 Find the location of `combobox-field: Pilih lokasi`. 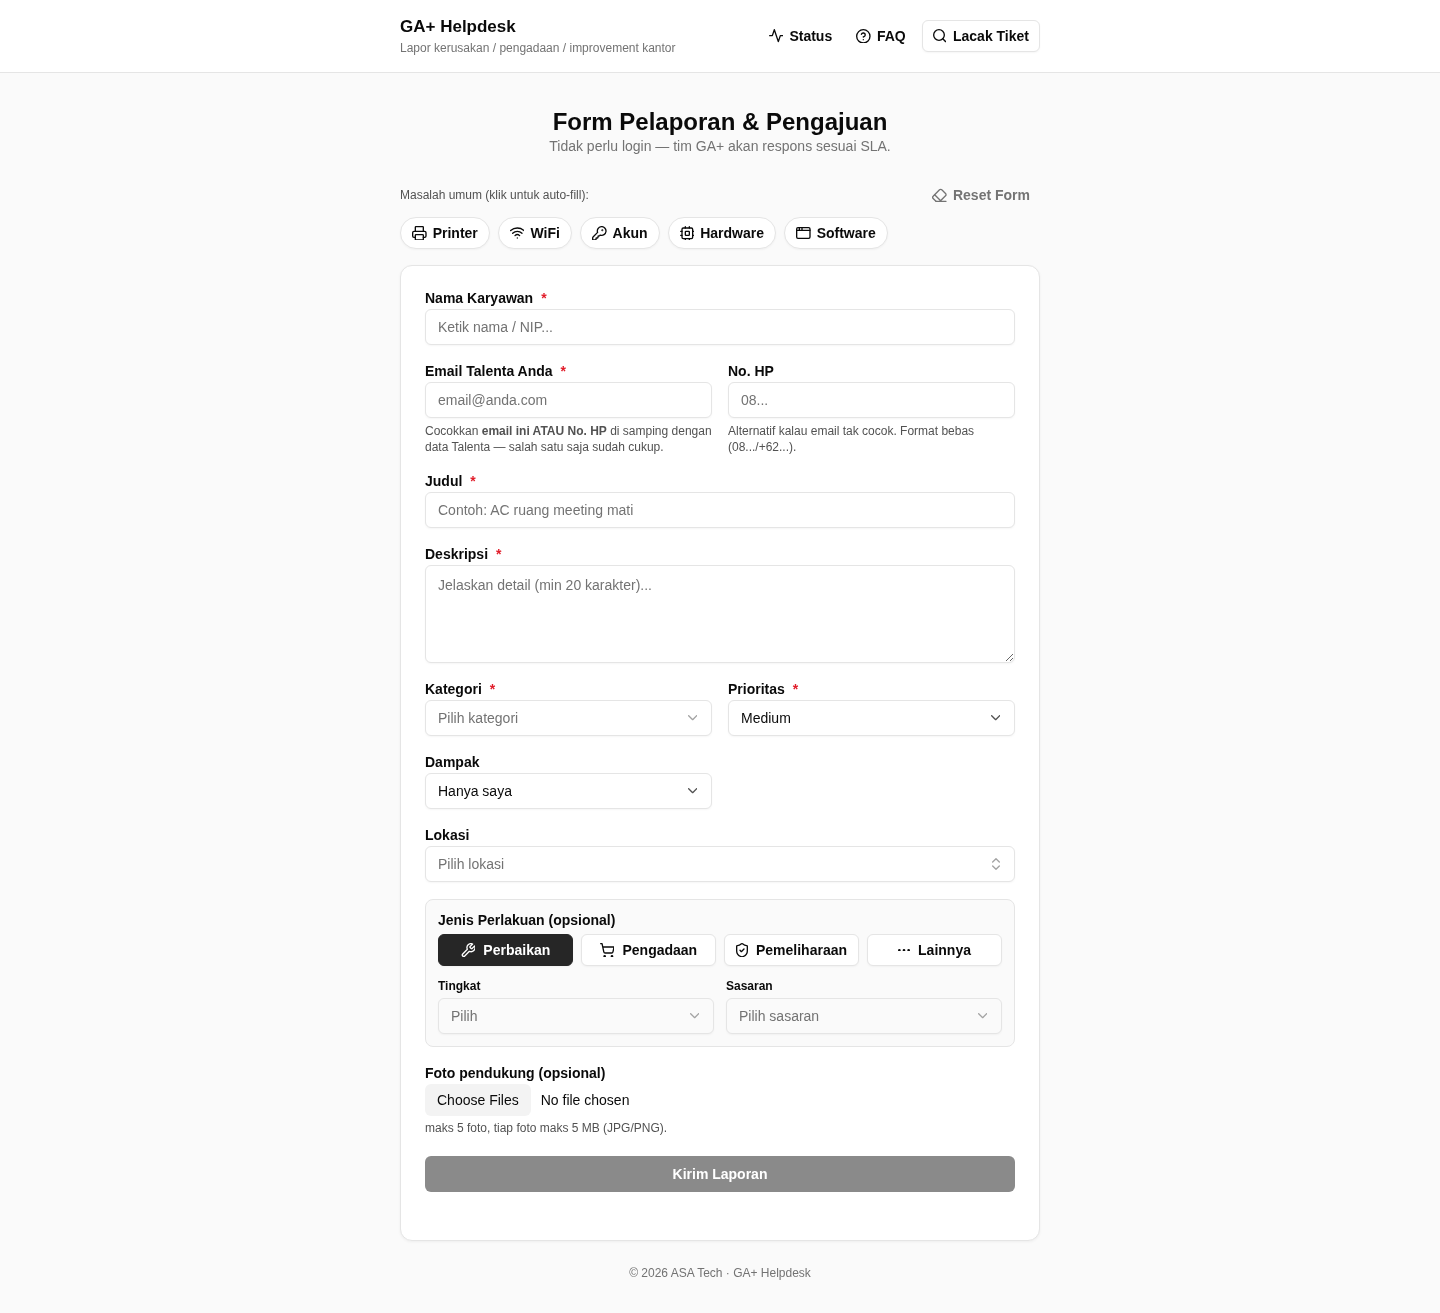

combobox-field: Pilih lokasi is located at coordinates (720, 864).